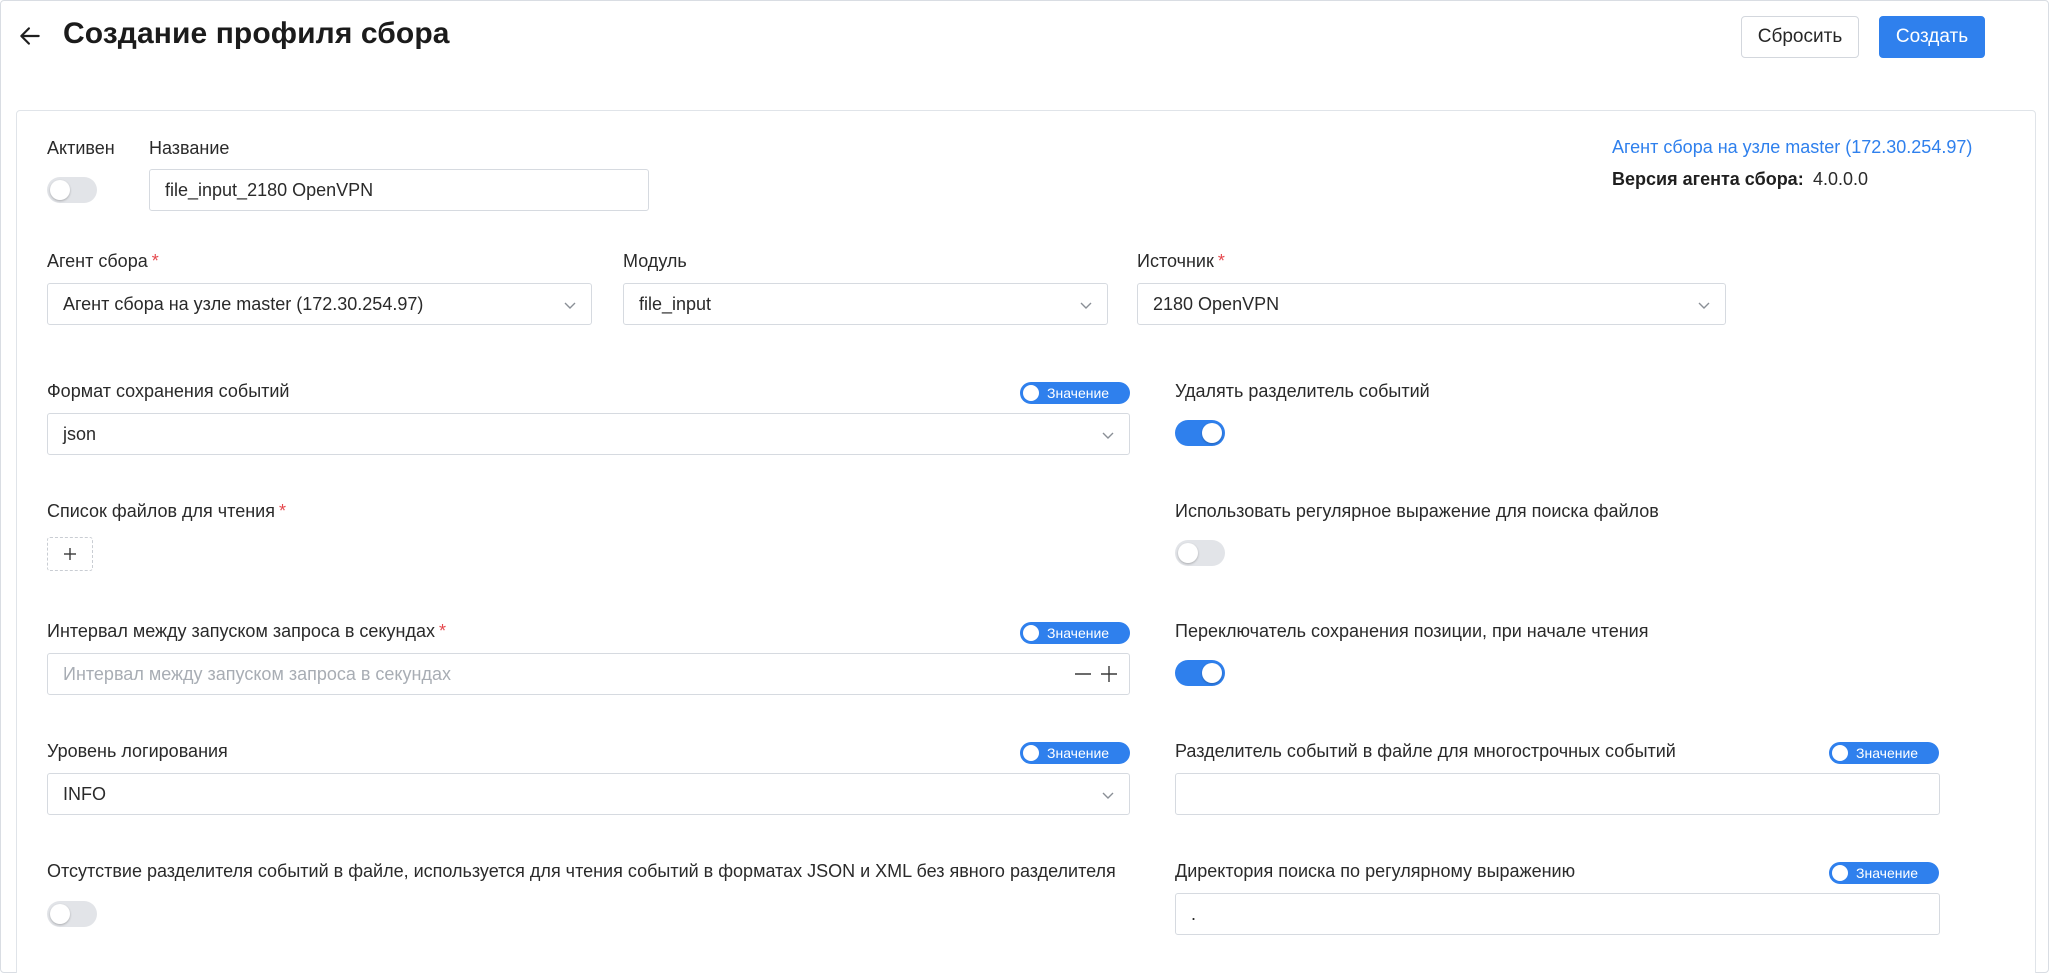 The height and width of the screenshot is (973, 2049). I want to click on remove-delimiter-label: Удалять разделитель событий, so click(1302, 391).